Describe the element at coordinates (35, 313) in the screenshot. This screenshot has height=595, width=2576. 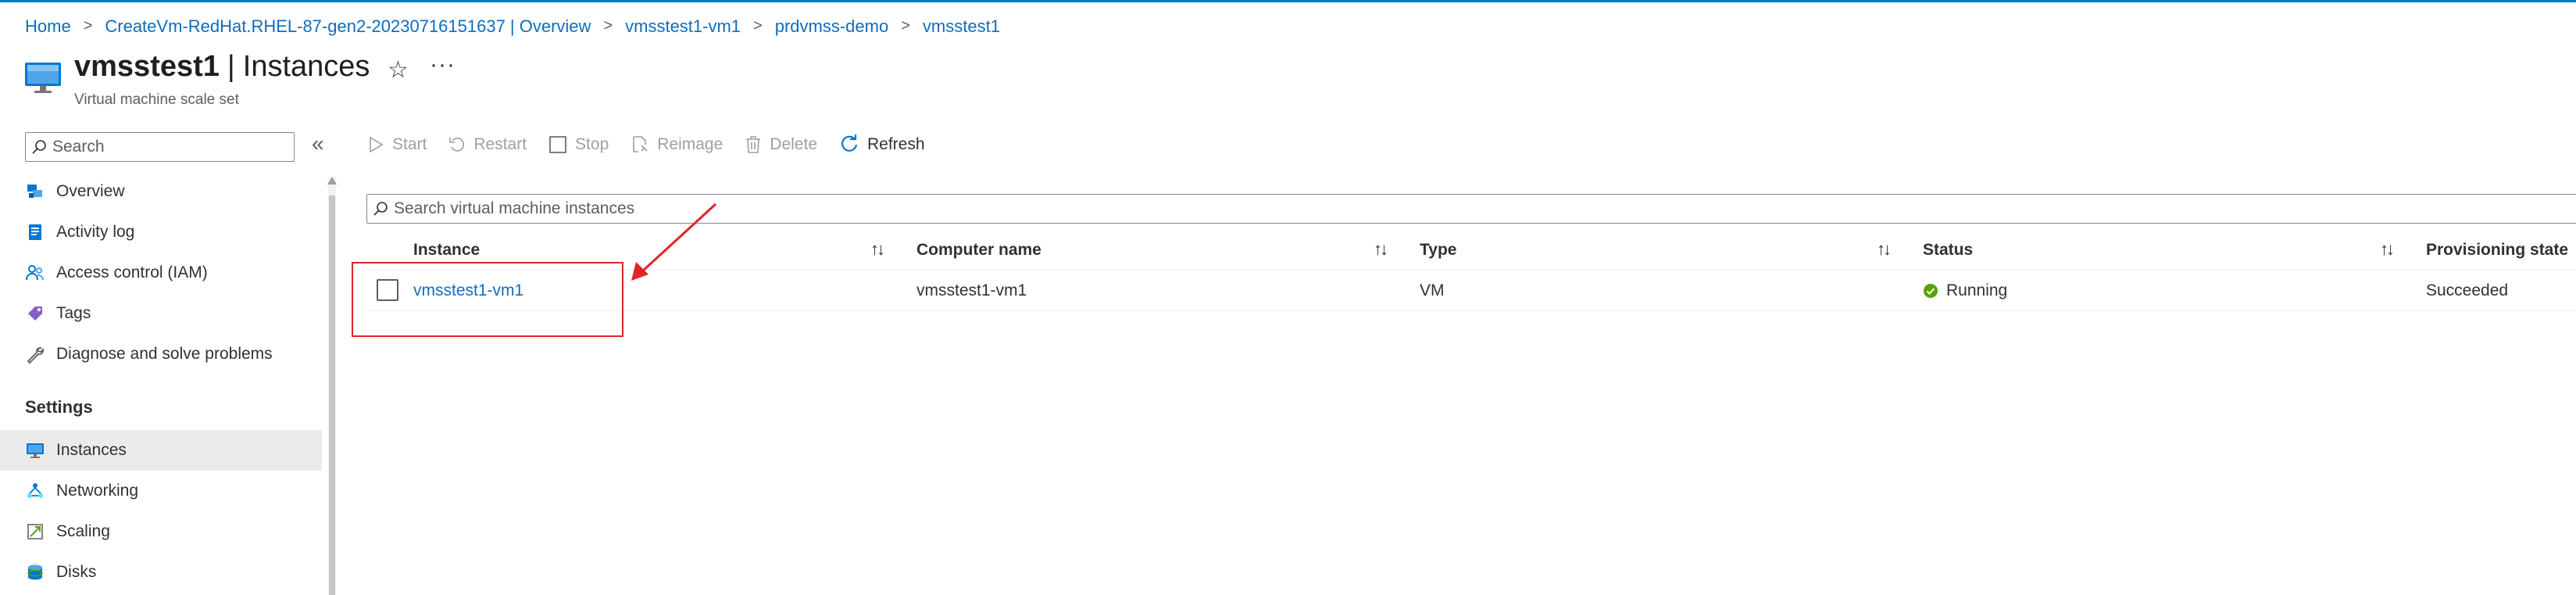
I see `tag-icon` at that location.